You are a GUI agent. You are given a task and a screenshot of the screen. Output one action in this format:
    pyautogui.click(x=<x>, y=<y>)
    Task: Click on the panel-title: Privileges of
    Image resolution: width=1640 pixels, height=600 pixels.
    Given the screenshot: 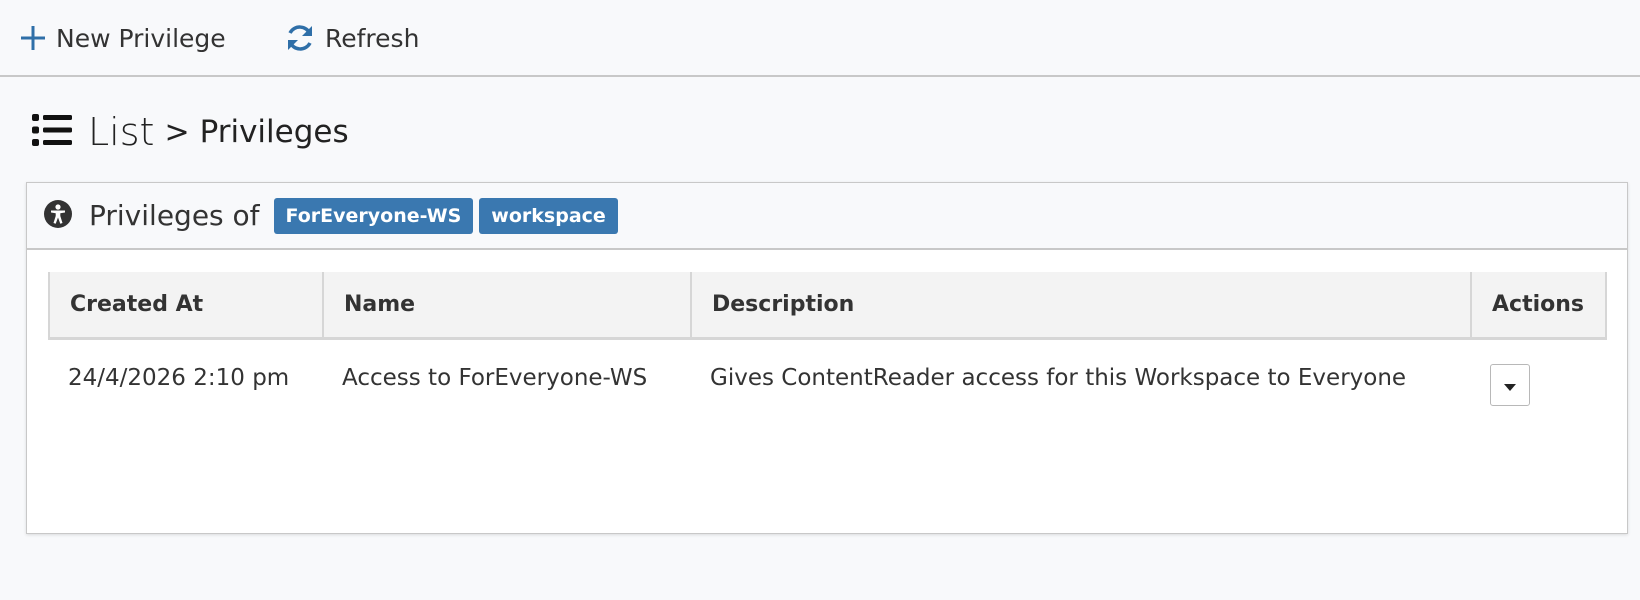 What is the action you would take?
    pyautogui.click(x=174, y=215)
    